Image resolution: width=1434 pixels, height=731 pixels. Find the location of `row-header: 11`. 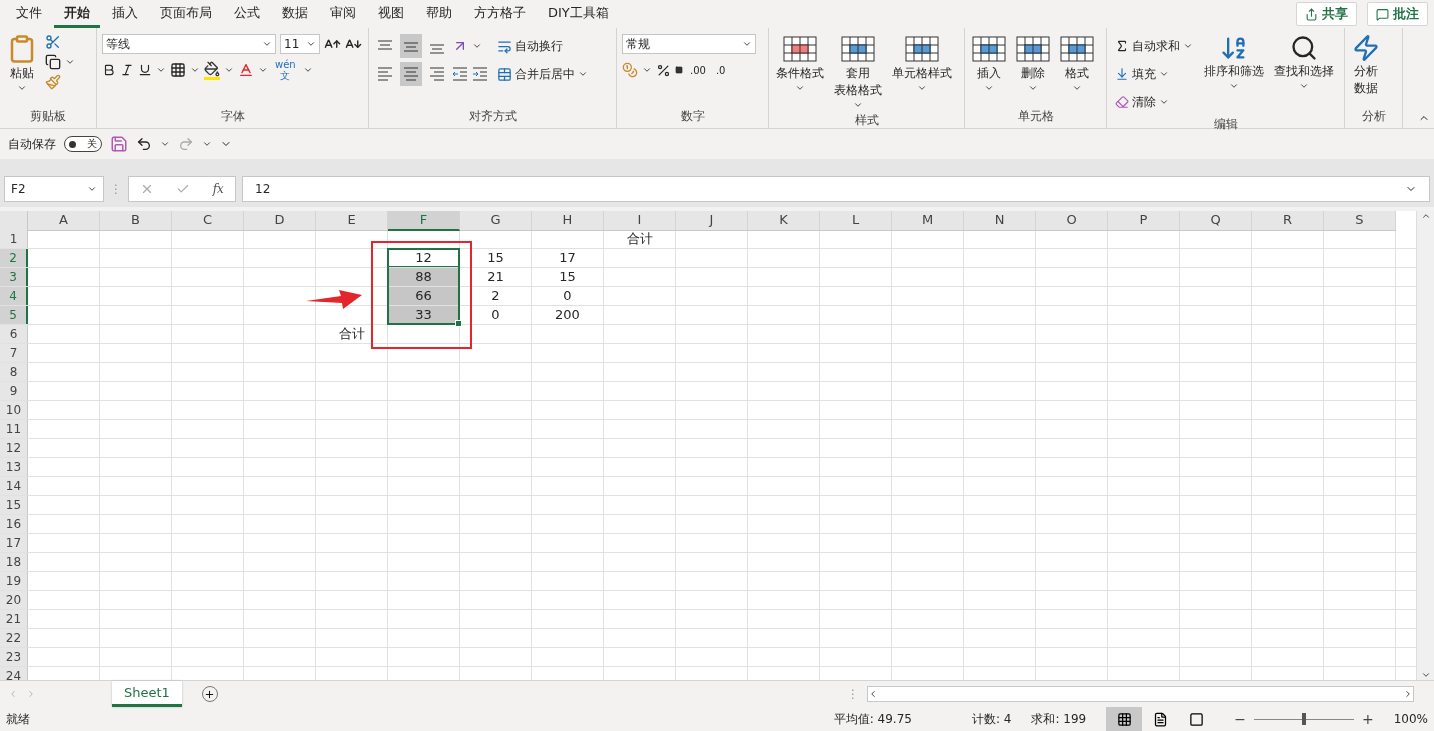

row-header: 11 is located at coordinates (14, 429).